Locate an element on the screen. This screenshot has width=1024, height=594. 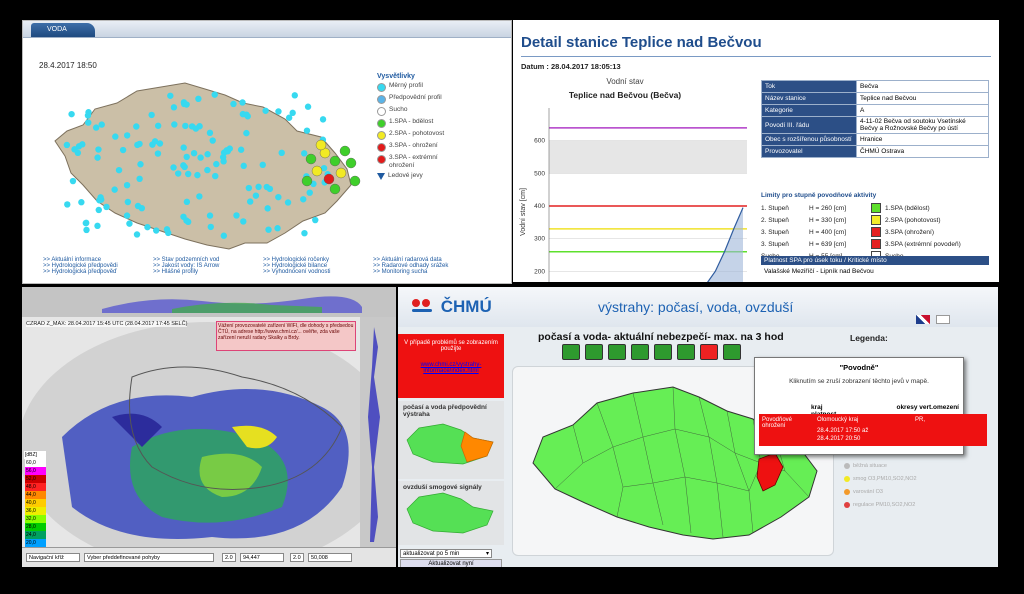
legend-list-item: varování O3 is located at coordinates (880, 491).